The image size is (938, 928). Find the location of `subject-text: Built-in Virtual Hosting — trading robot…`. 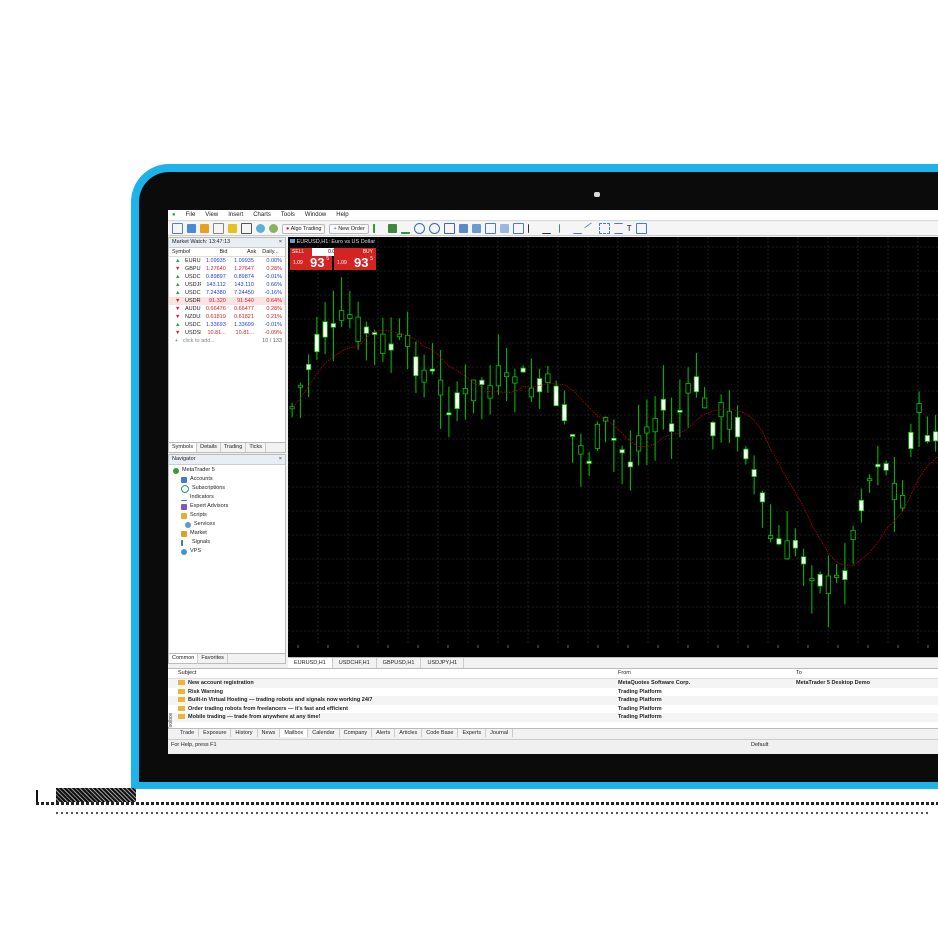

subject-text: Built-in Virtual Hosting — trading robot… is located at coordinates (280, 700).